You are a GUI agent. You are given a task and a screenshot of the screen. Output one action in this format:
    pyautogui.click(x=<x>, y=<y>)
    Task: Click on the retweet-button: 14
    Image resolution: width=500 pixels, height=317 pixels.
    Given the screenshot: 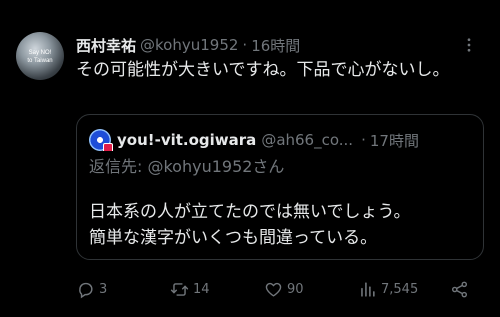 What is the action you would take?
    pyautogui.click(x=190, y=289)
    